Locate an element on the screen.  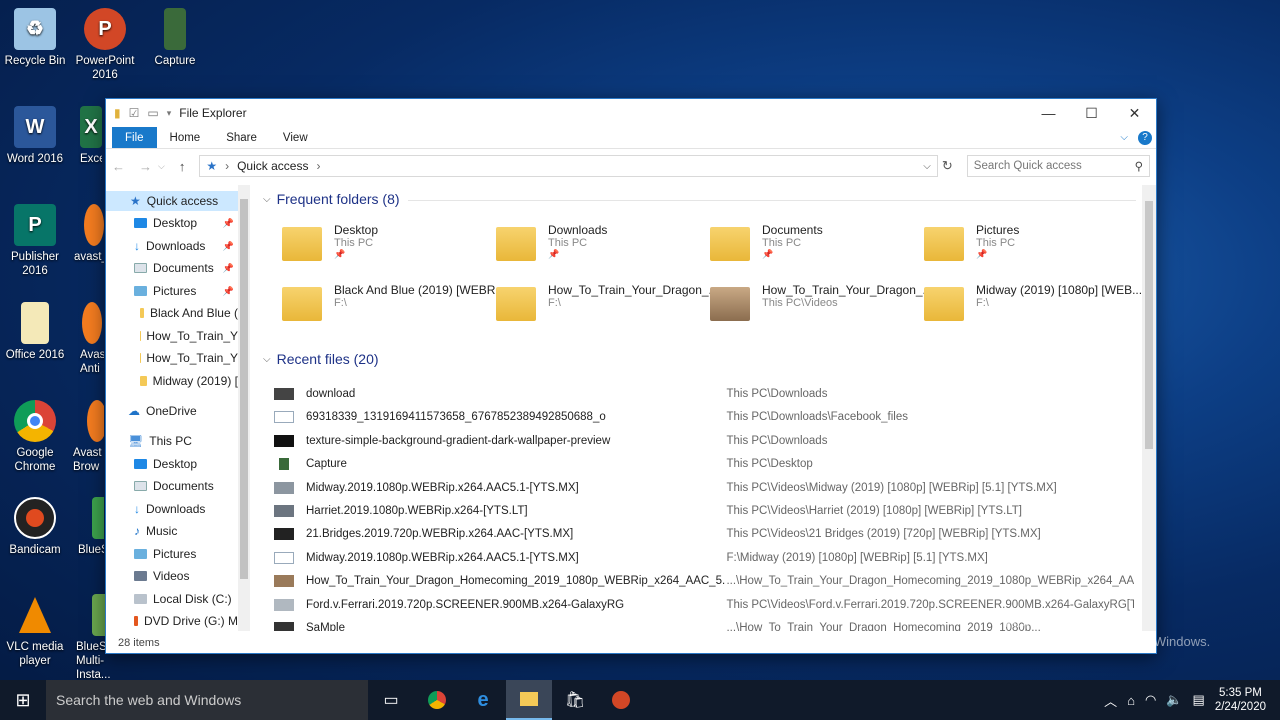
nav-item-documents: Documents 📌 is located at coordinates (186, 268).